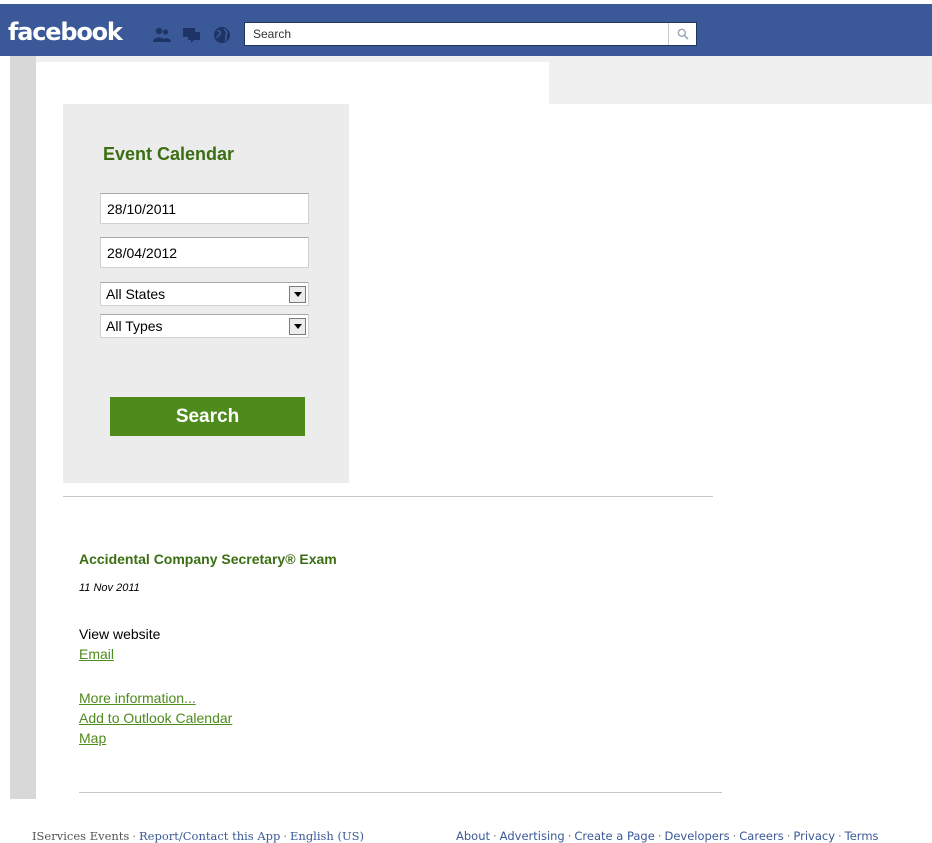 The width and height of the screenshot is (932, 843). Describe the element at coordinates (327, 836) in the screenshot. I see `footer-language-link: English (US)` at that location.